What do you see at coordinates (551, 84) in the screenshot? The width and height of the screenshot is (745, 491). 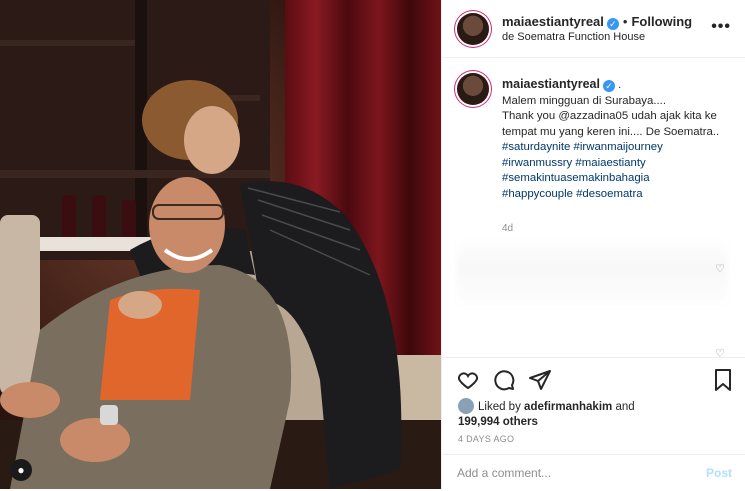 I see `caption-username: maiaestiantyreal` at bounding box center [551, 84].